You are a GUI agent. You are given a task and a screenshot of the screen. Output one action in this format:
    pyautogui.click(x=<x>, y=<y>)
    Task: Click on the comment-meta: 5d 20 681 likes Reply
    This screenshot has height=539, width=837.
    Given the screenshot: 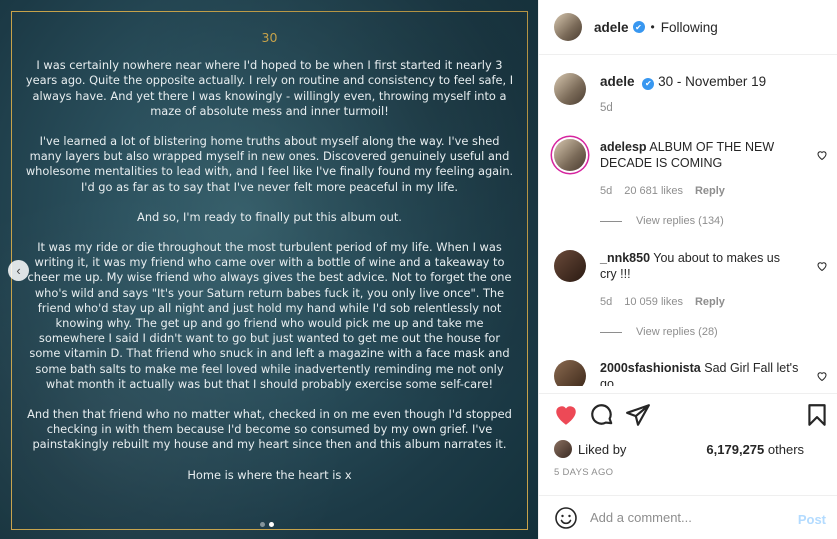 What is the action you would take?
    pyautogui.click(x=712, y=191)
    